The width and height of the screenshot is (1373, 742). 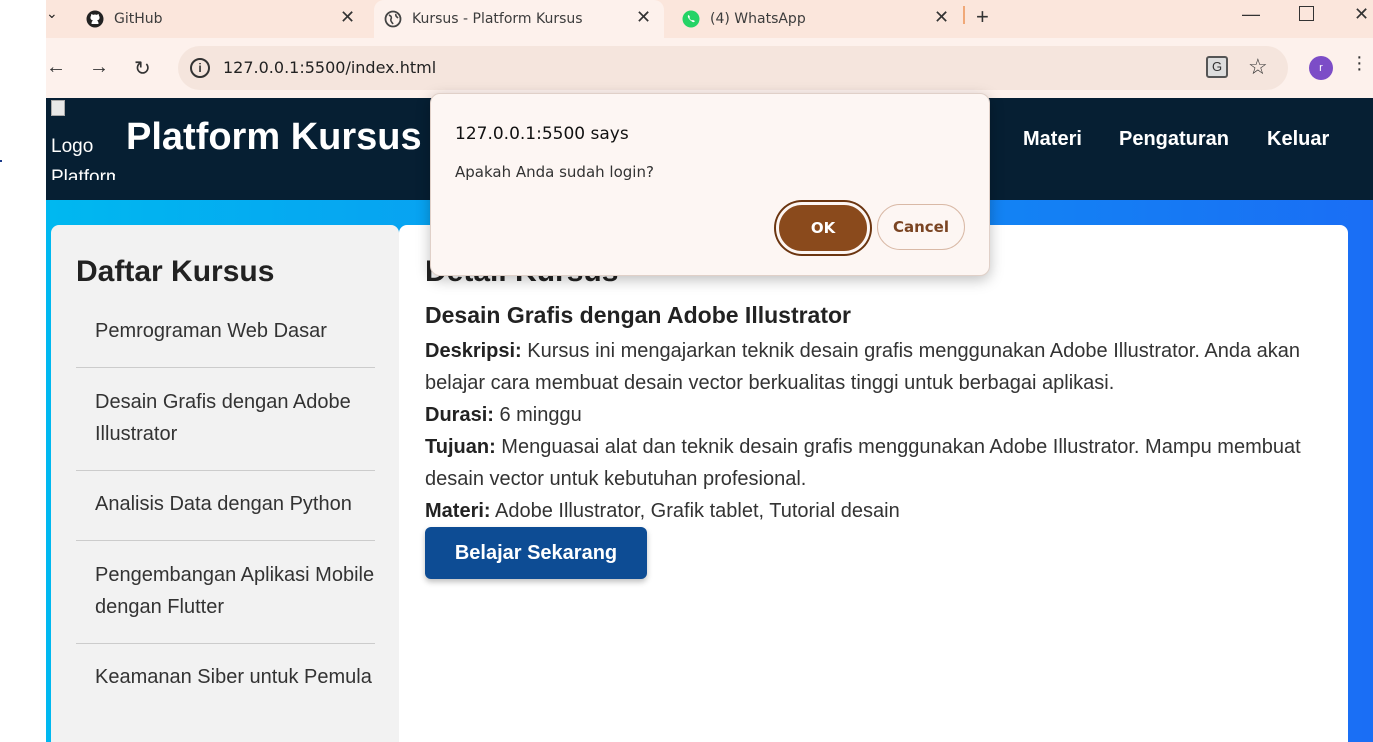 What do you see at coordinates (1052, 139) in the screenshot?
I see `nav-materi: Materi` at bounding box center [1052, 139].